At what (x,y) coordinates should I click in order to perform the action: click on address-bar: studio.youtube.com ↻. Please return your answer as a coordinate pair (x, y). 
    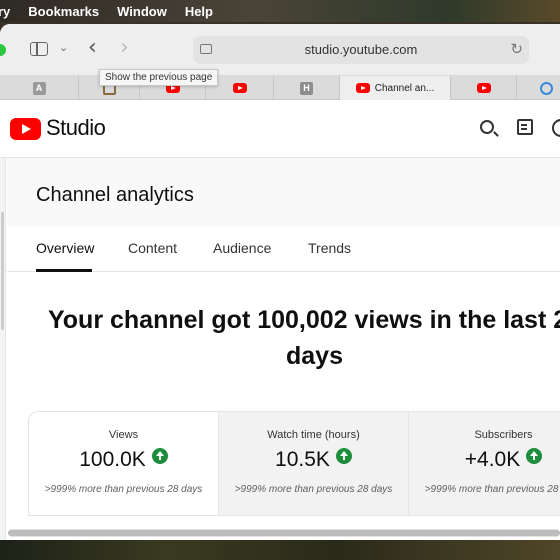
    Looking at the image, I should click on (361, 50).